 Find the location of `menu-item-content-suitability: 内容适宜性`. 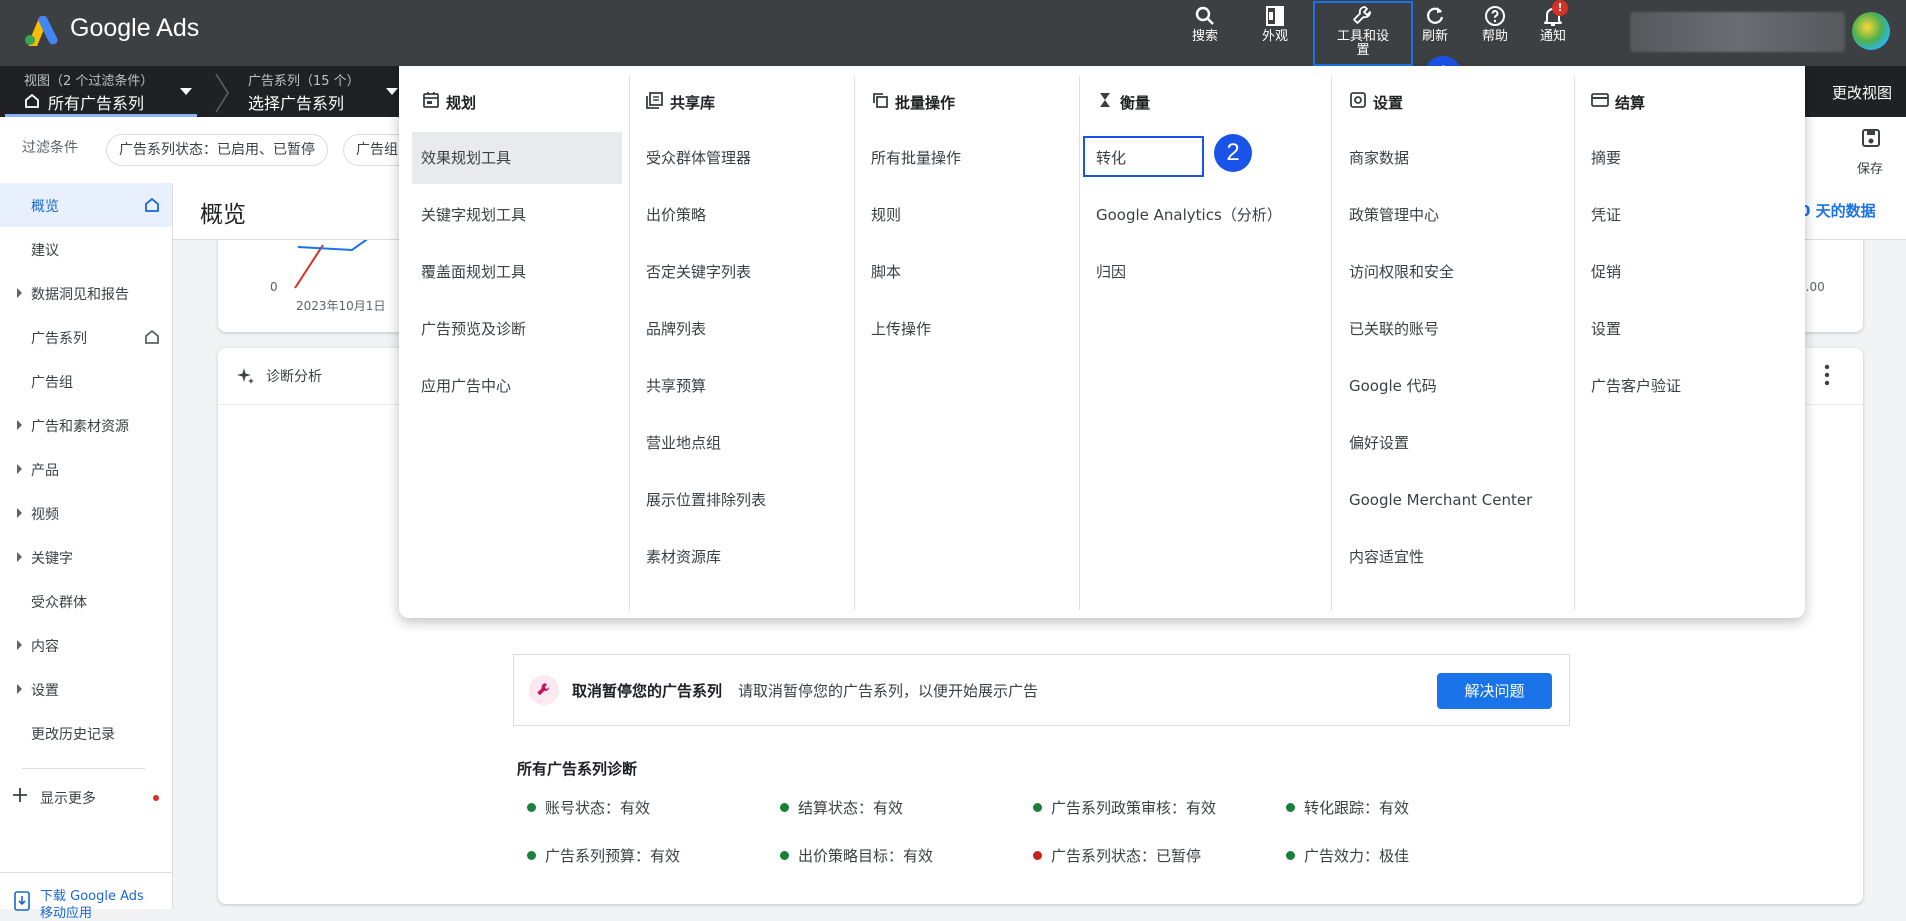

menu-item-content-suitability: 内容适宜性 is located at coordinates (1386, 557).